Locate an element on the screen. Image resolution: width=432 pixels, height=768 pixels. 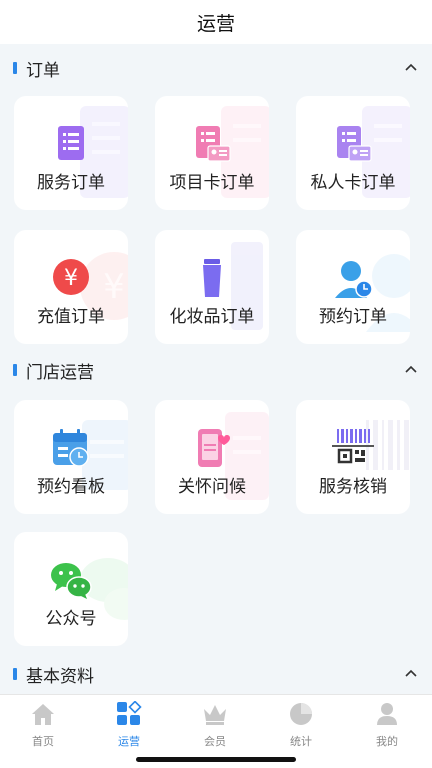
appointment-person-icon is located at coordinates (354, 279).